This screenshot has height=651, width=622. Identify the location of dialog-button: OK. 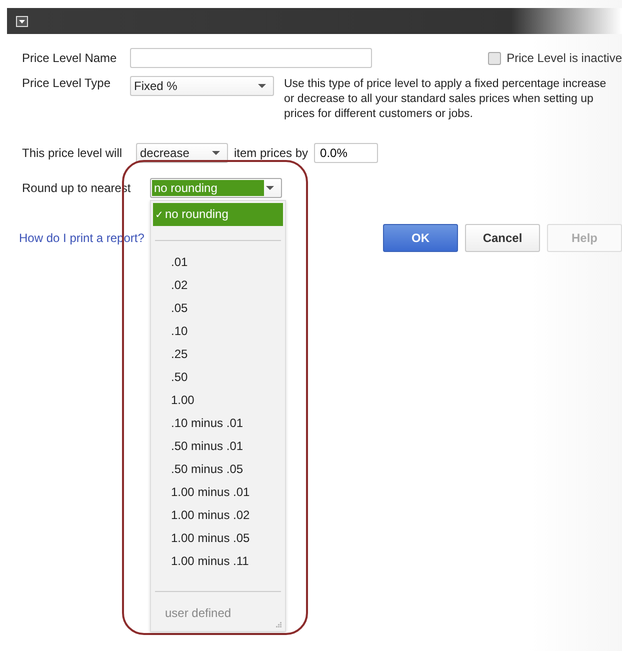
(420, 238).